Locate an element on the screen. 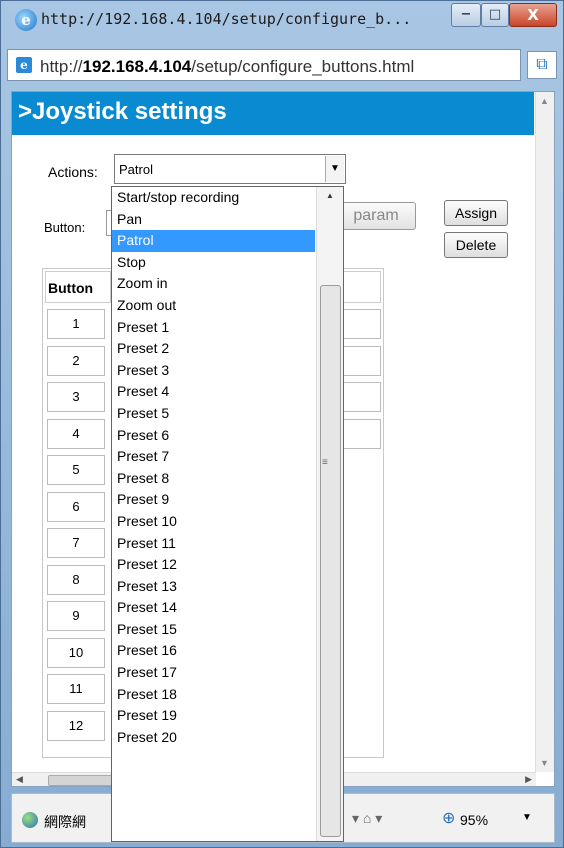 This screenshot has height=848, width=564. url-host: 192.168.4.104 is located at coordinates (137, 66).